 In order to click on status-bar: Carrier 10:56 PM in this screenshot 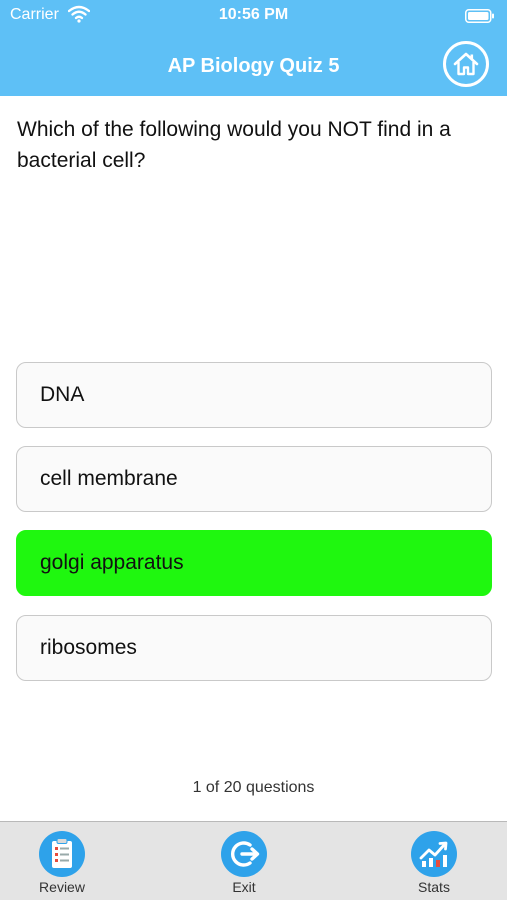, I will do `click(253, 16)`.